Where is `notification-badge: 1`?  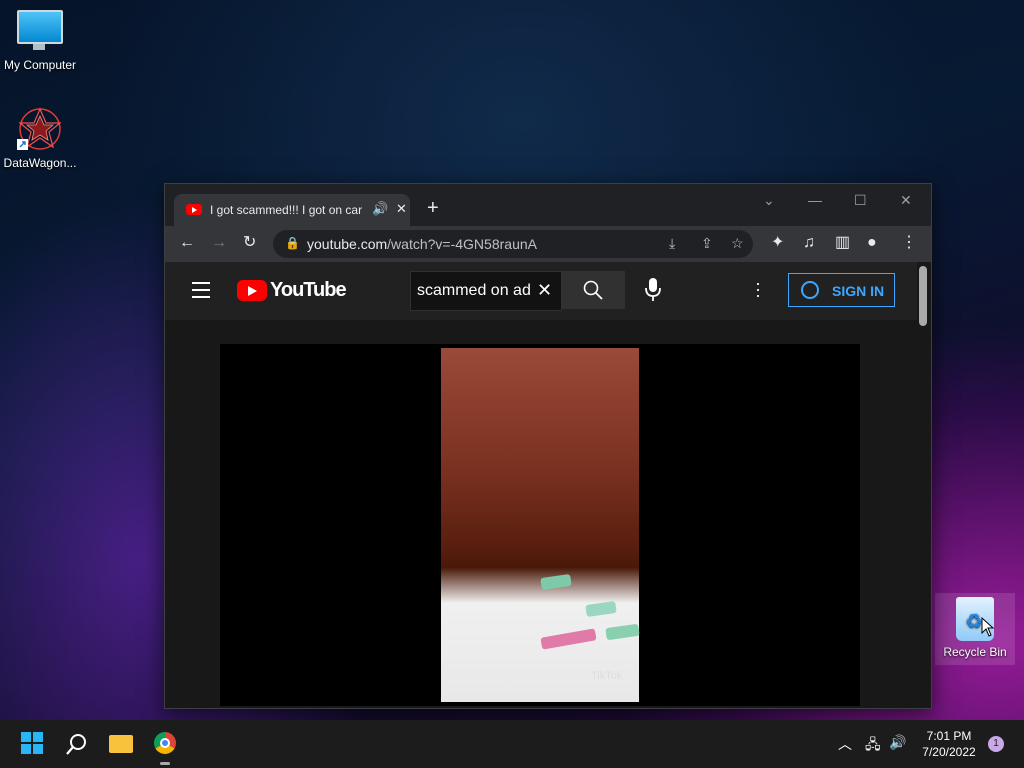 notification-badge: 1 is located at coordinates (996, 744).